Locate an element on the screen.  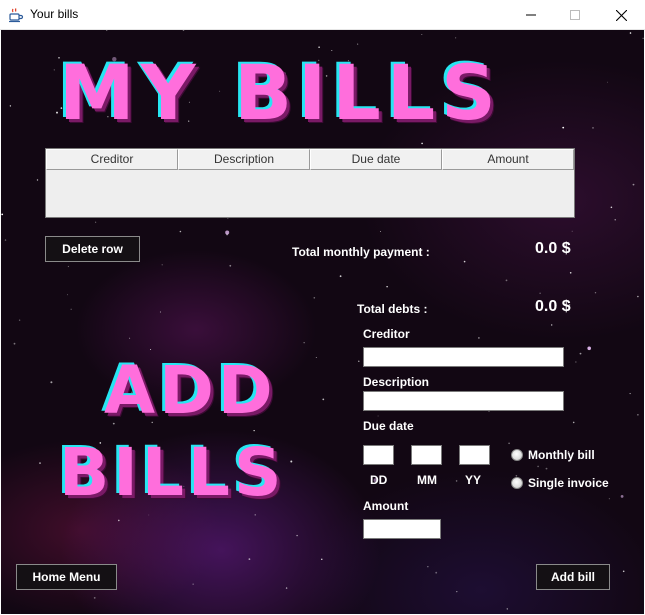
maximize-icon is located at coordinates (575, 15).